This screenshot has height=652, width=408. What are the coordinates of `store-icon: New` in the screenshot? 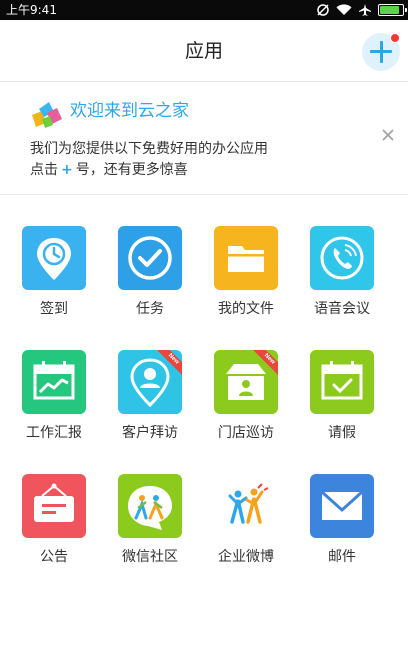 It's located at (246, 382).